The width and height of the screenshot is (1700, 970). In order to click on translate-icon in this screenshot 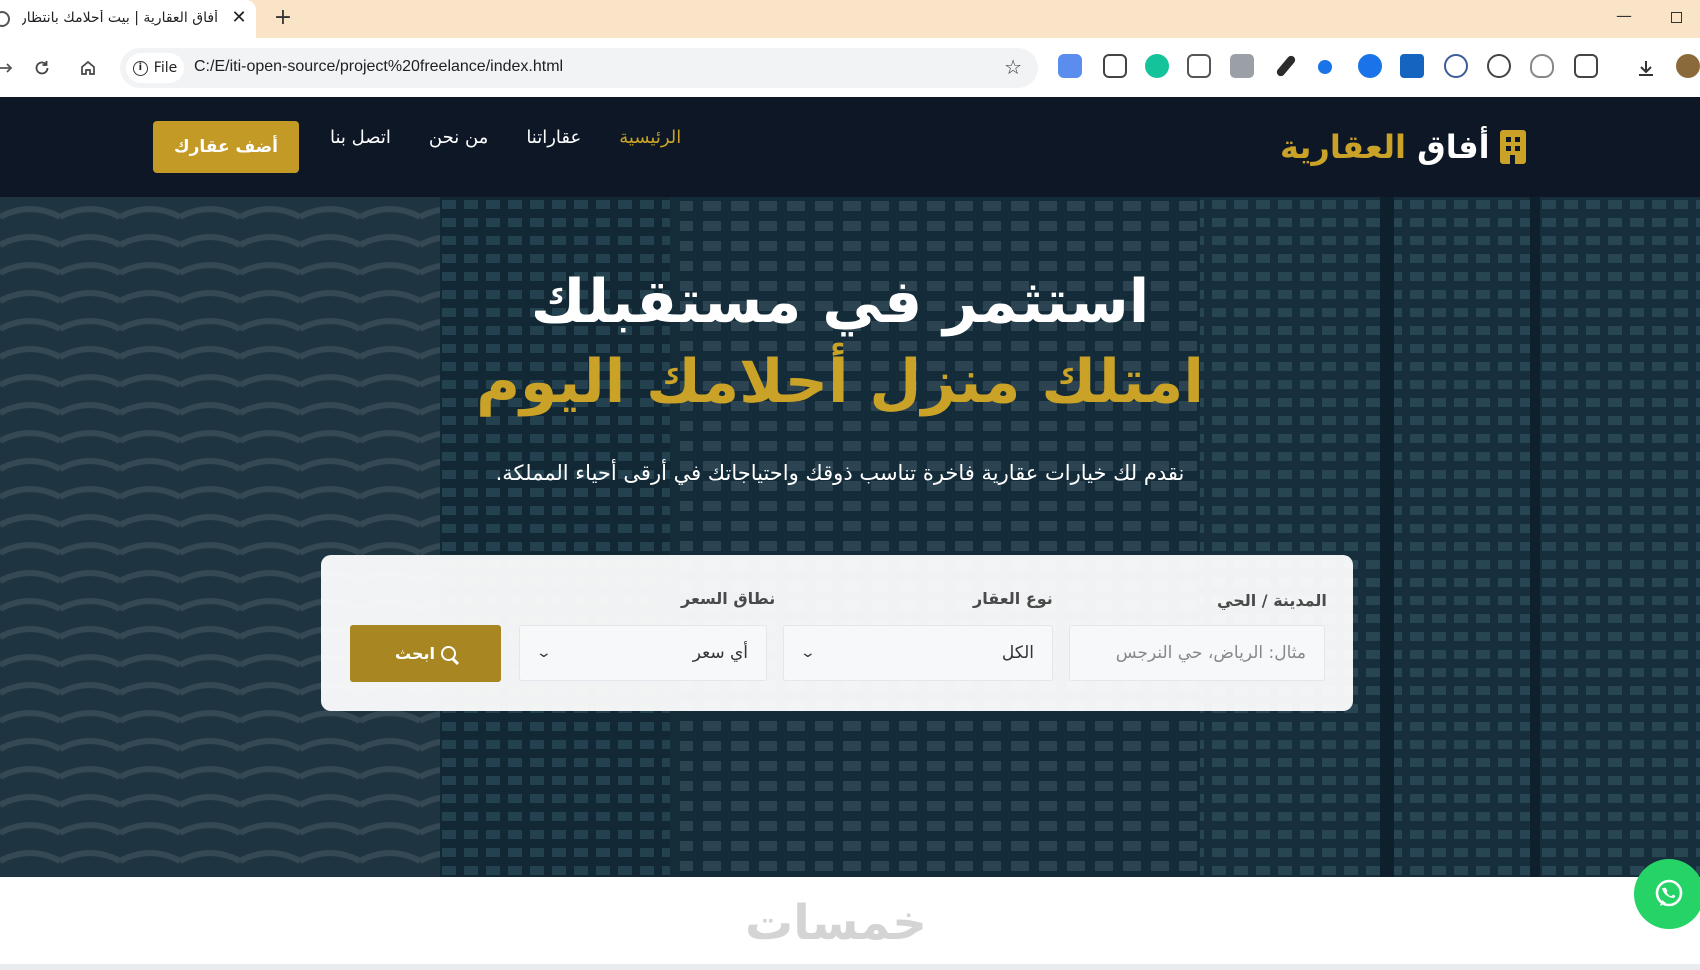, I will do `click(1070, 66)`.